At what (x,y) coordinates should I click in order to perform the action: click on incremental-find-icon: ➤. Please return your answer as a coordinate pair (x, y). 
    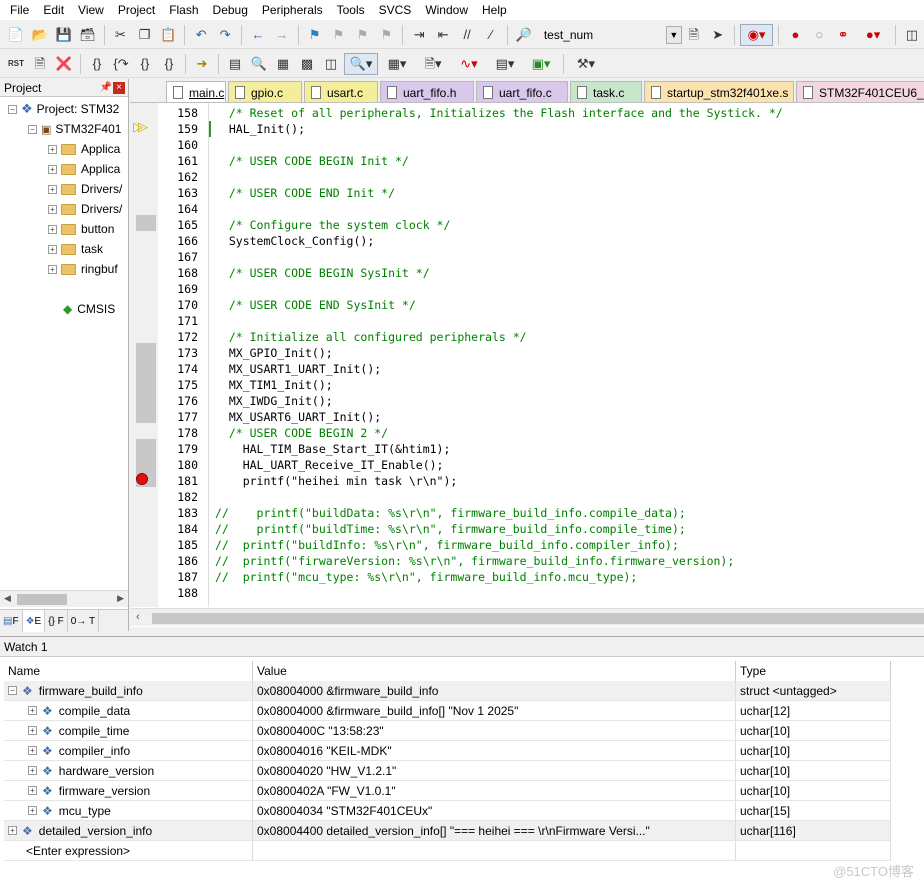
    Looking at the image, I should click on (718, 35).